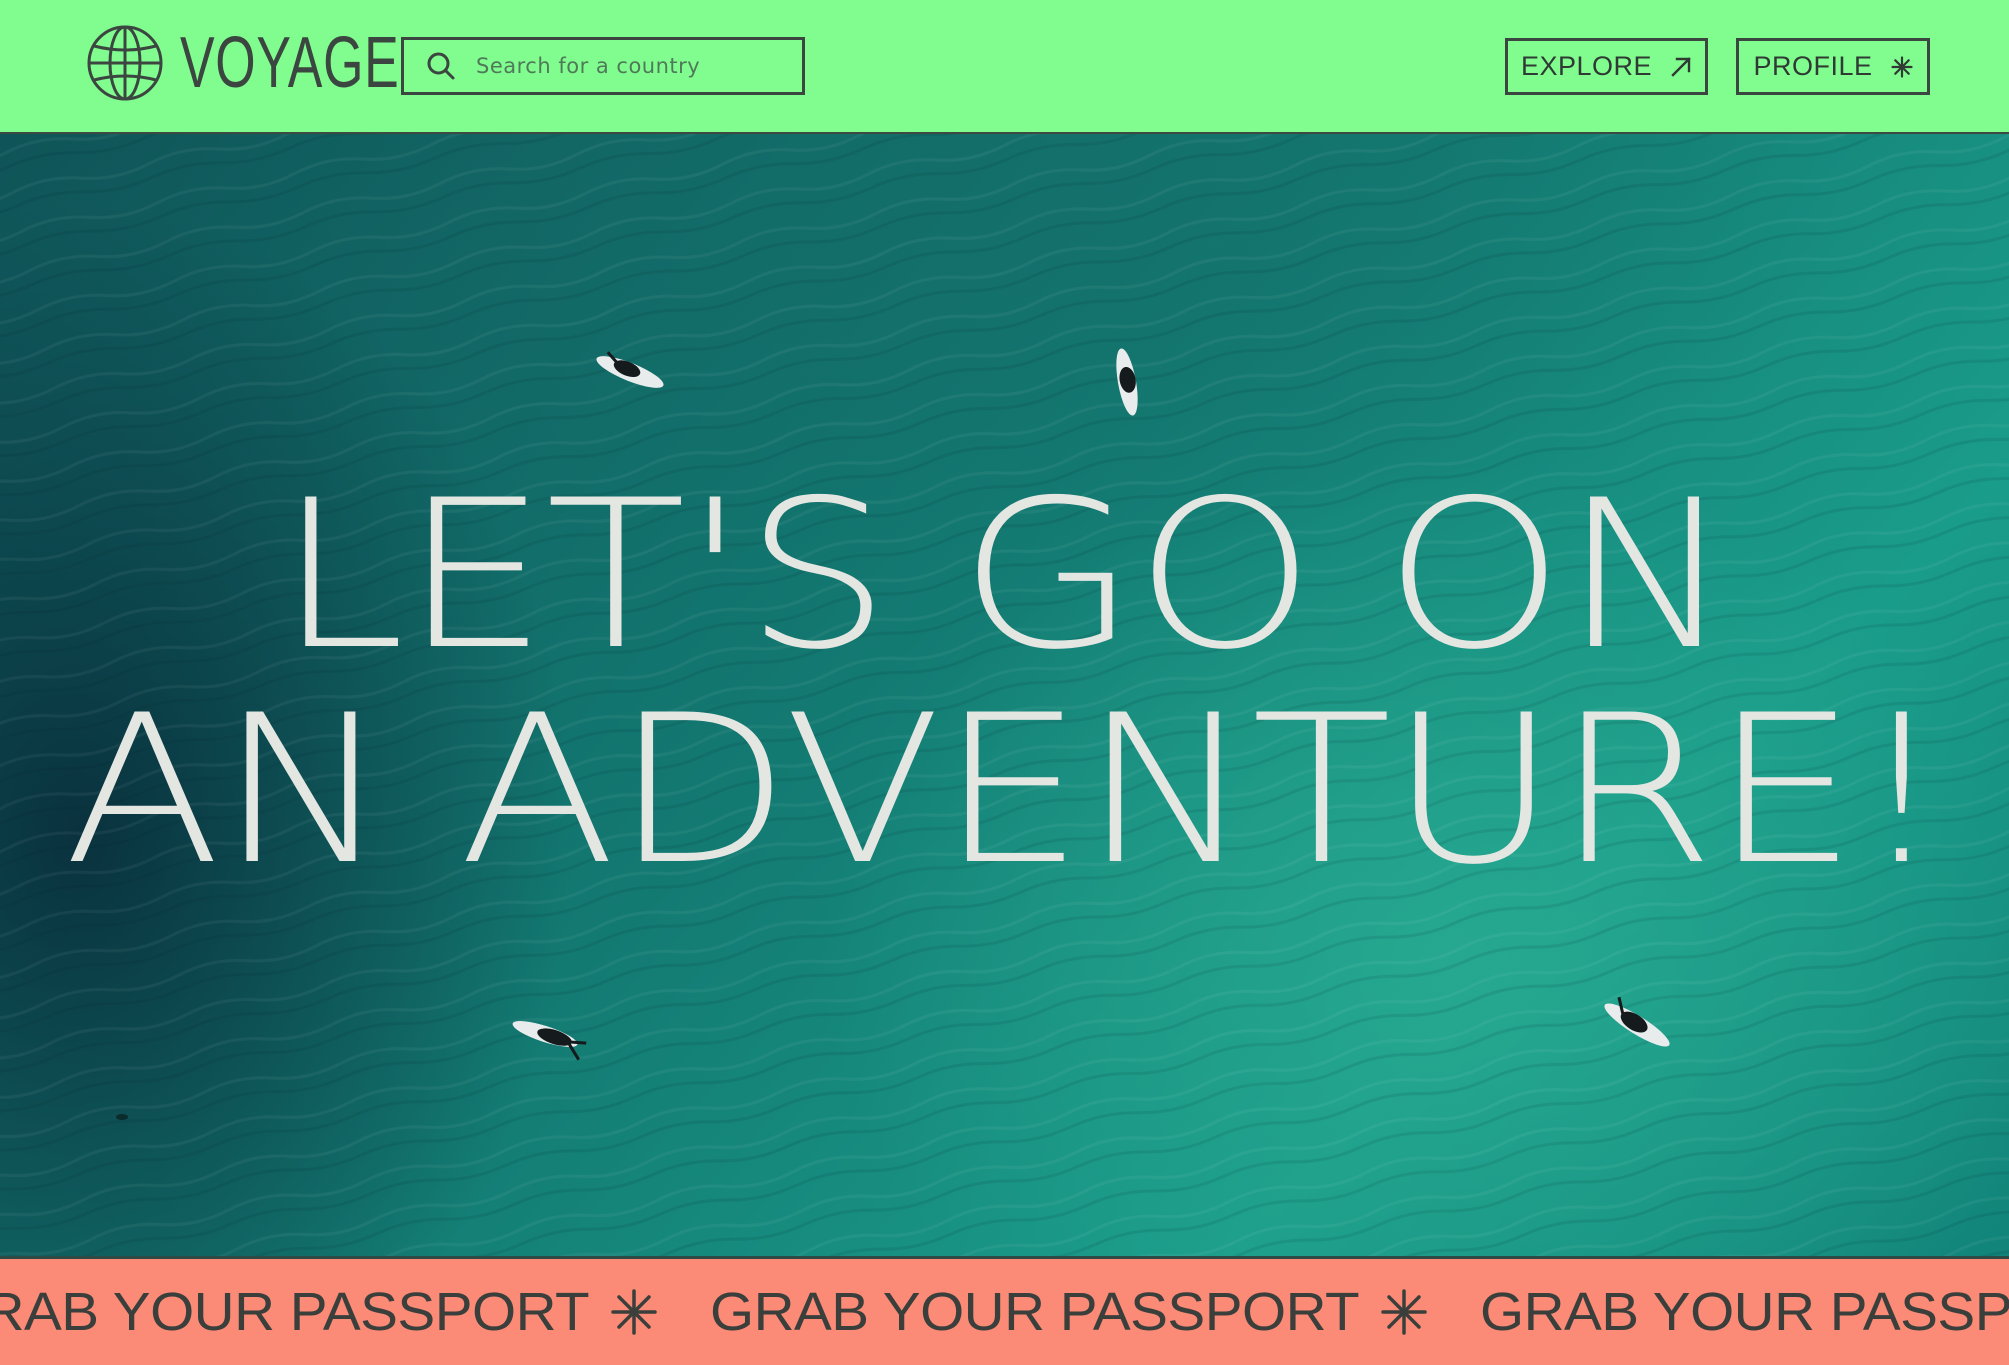 The width and height of the screenshot is (2009, 1365). Describe the element at coordinates (1681, 66) in the screenshot. I see `arrow-up-right-icon` at that location.